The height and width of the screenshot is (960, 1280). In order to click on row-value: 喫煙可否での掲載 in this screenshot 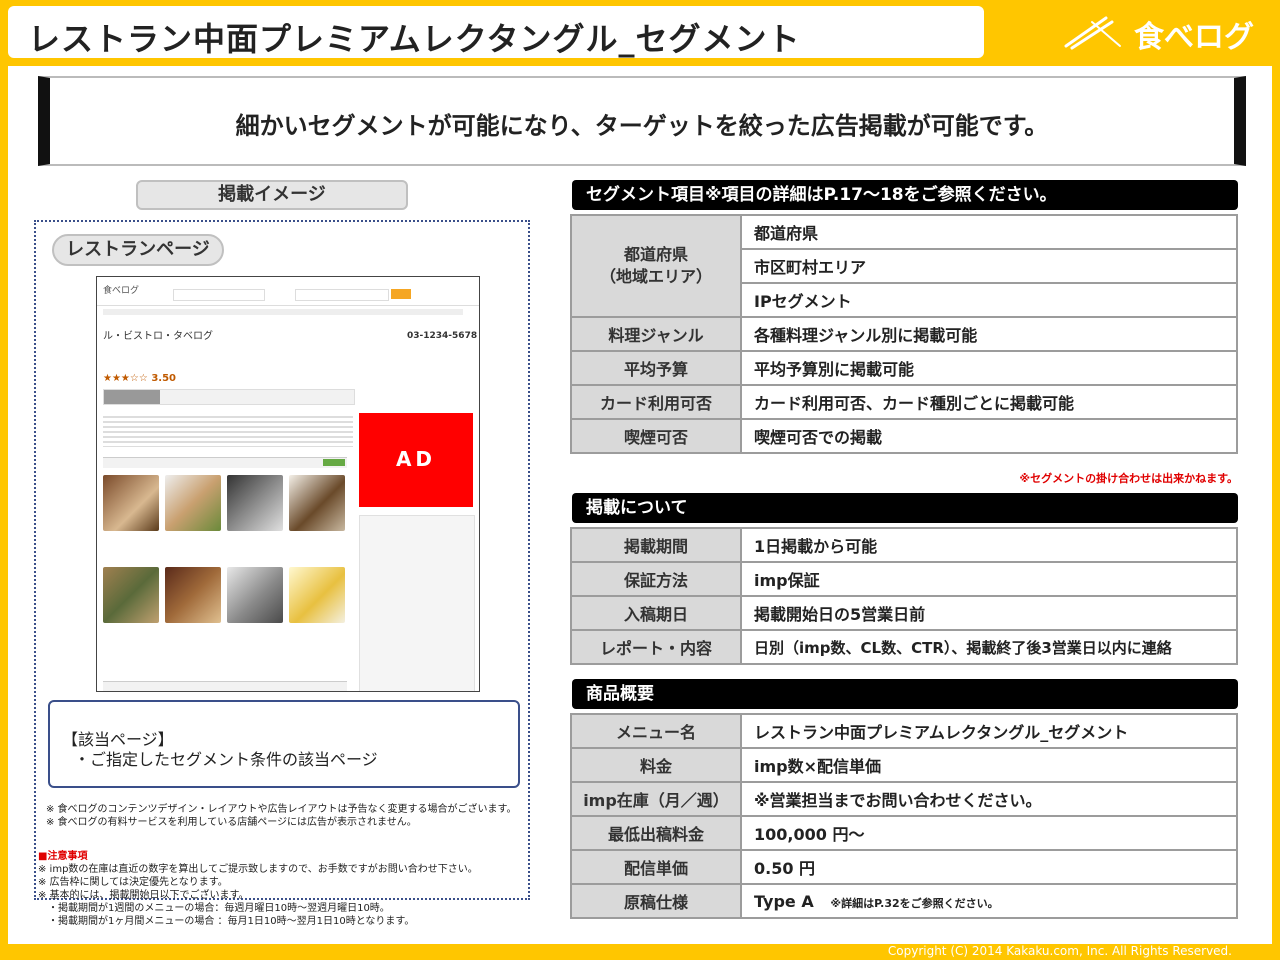, I will do `click(989, 436)`.